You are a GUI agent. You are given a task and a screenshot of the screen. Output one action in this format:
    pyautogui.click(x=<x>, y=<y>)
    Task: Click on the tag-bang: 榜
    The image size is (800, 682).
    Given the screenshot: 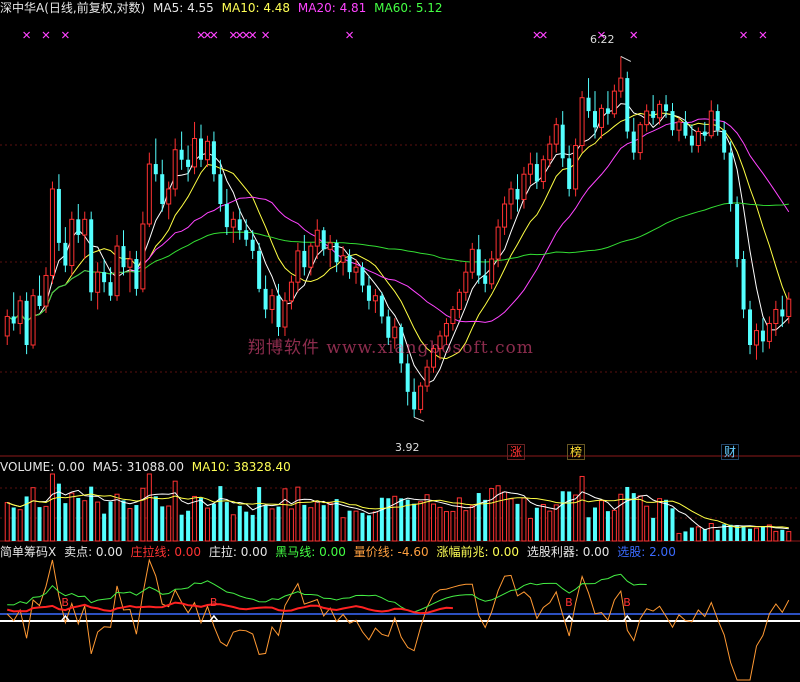 What is the action you would take?
    pyautogui.click(x=576, y=452)
    